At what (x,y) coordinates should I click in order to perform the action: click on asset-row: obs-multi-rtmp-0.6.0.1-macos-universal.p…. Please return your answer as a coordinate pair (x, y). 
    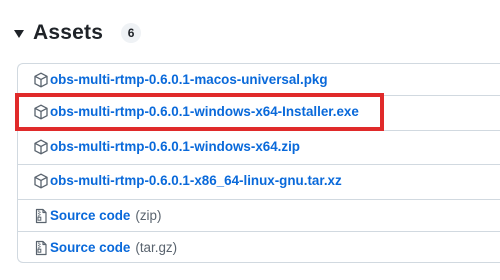
    Looking at the image, I should click on (259, 80).